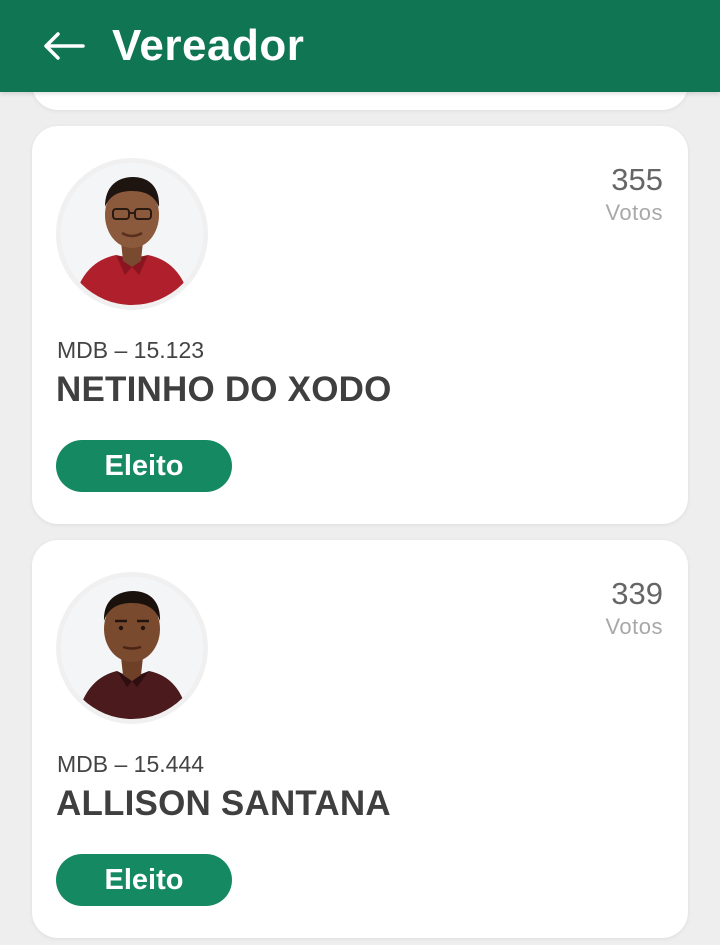  Describe the element at coordinates (131, 764) in the screenshot. I see `candidate-party-number: MDB – 15.444` at that location.